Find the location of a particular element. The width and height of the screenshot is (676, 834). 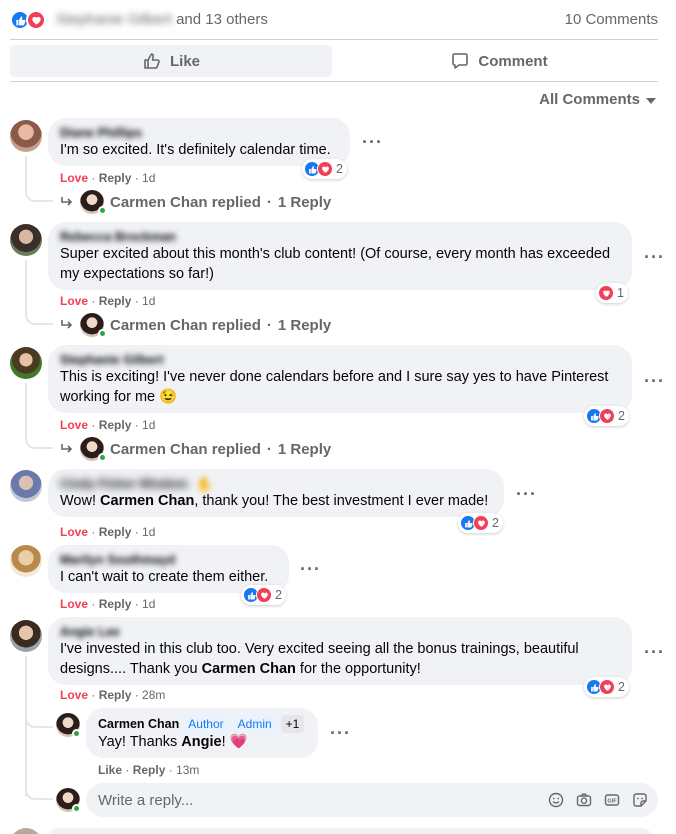

reaction-count: 1 is located at coordinates (620, 293).